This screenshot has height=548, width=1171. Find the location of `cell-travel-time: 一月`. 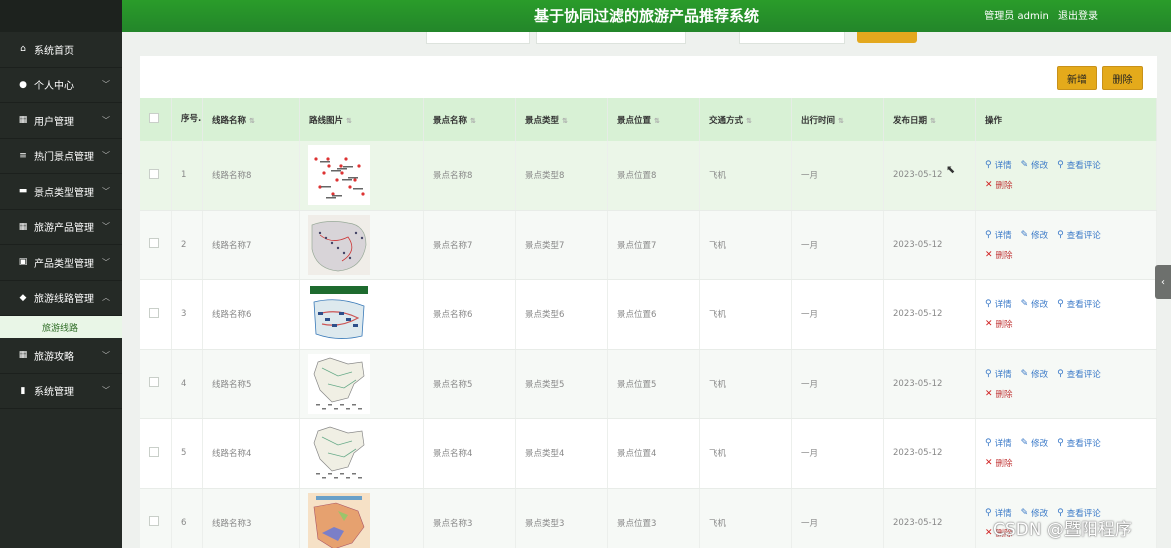

cell-travel-time: 一月 is located at coordinates (837, 245).